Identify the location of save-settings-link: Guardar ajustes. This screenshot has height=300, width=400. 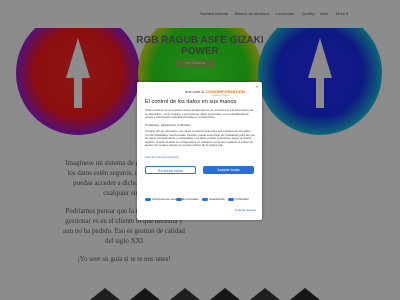
(245, 210).